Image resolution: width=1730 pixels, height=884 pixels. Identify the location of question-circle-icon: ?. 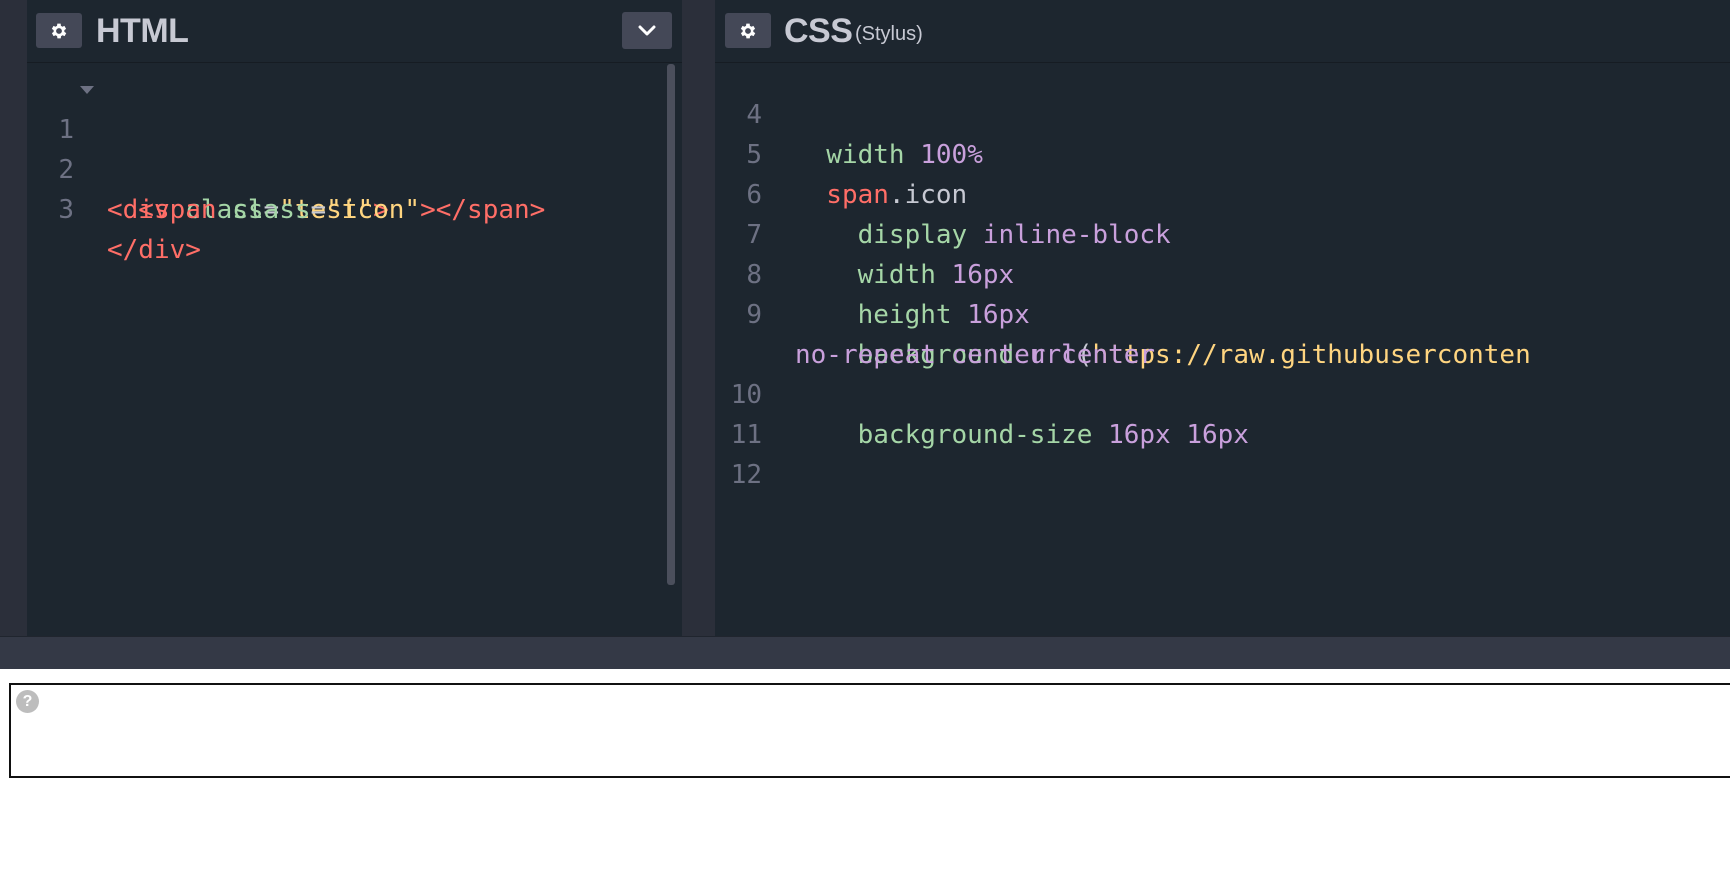
(27, 701).